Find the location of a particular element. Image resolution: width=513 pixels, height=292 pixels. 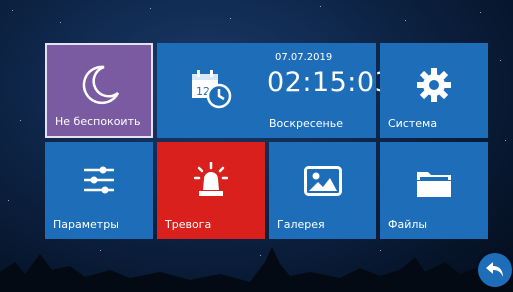

tile-gallery: Галерея is located at coordinates (322, 190).